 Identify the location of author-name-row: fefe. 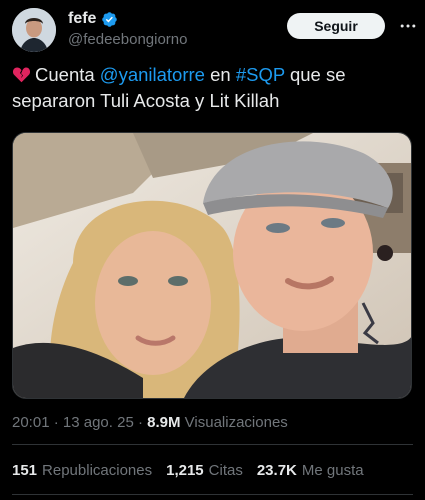
(93, 19).